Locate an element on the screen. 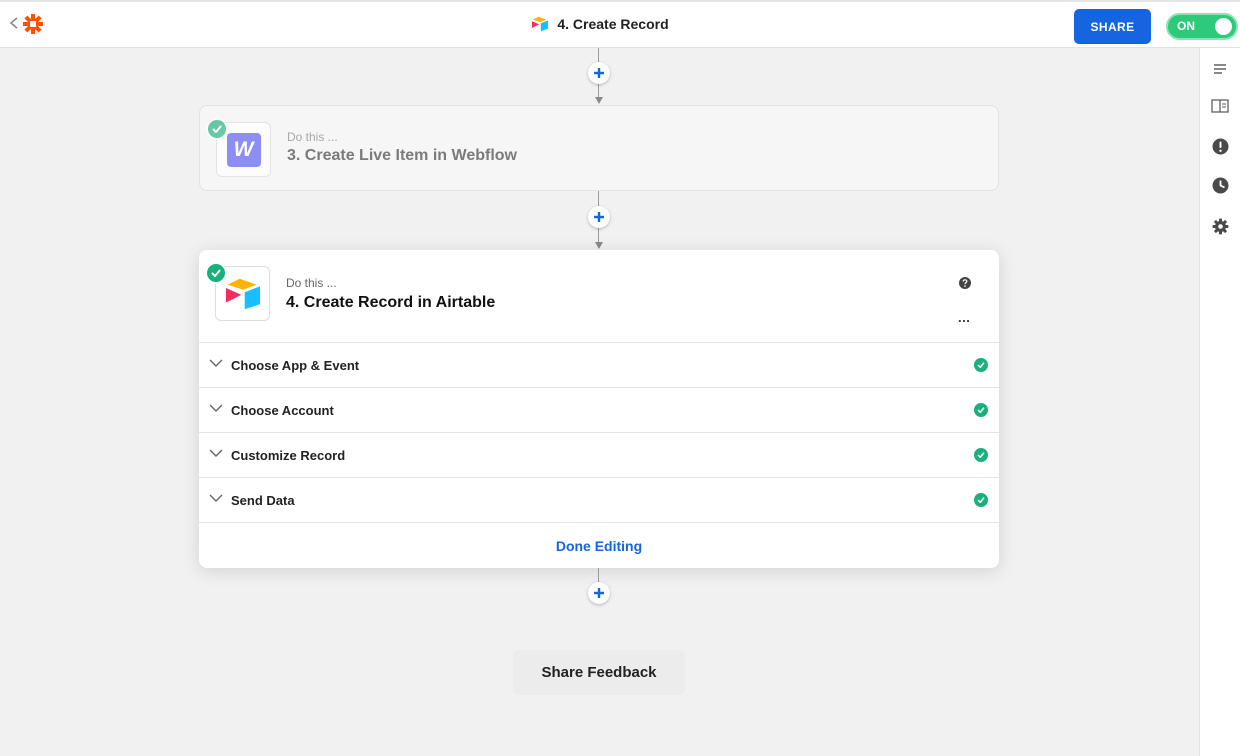 The image size is (1240, 756). guide-icon is located at coordinates (1220, 106).